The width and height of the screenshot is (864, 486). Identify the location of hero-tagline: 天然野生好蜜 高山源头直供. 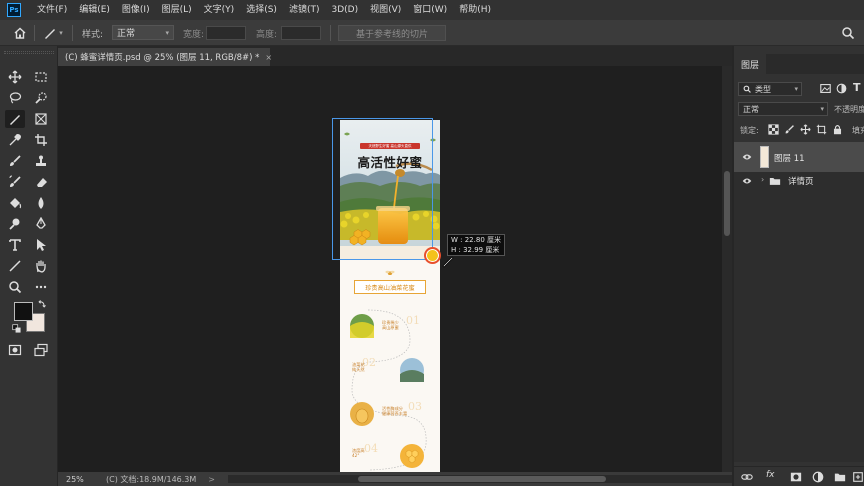
(390, 146).